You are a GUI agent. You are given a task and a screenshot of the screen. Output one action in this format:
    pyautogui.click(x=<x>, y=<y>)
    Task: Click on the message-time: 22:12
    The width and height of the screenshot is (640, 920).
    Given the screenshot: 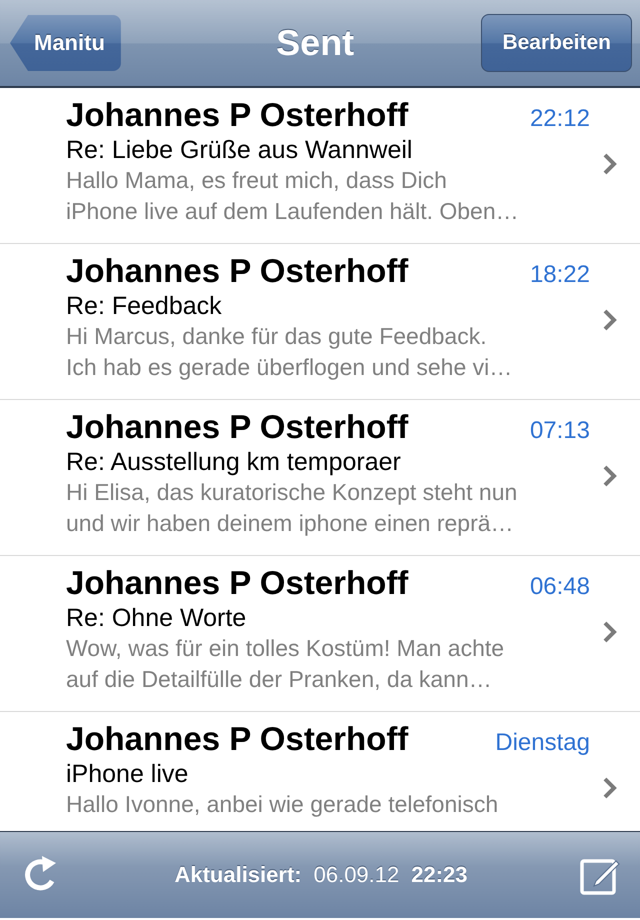 What is the action you would take?
    pyautogui.click(x=560, y=119)
    